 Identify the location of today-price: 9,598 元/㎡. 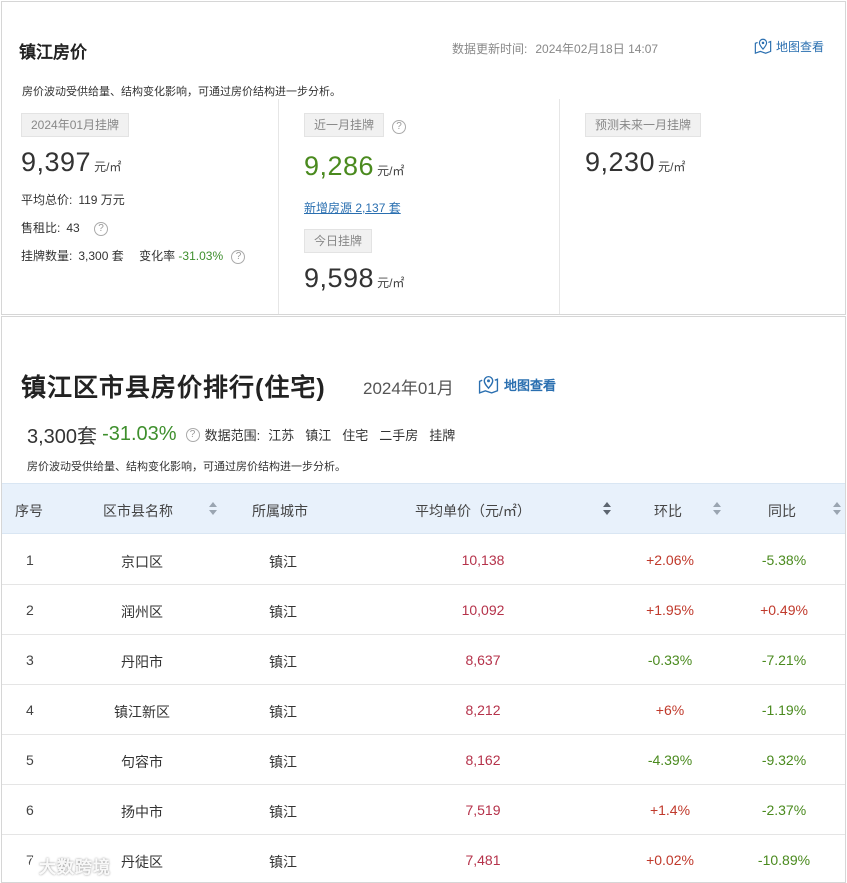
(354, 278).